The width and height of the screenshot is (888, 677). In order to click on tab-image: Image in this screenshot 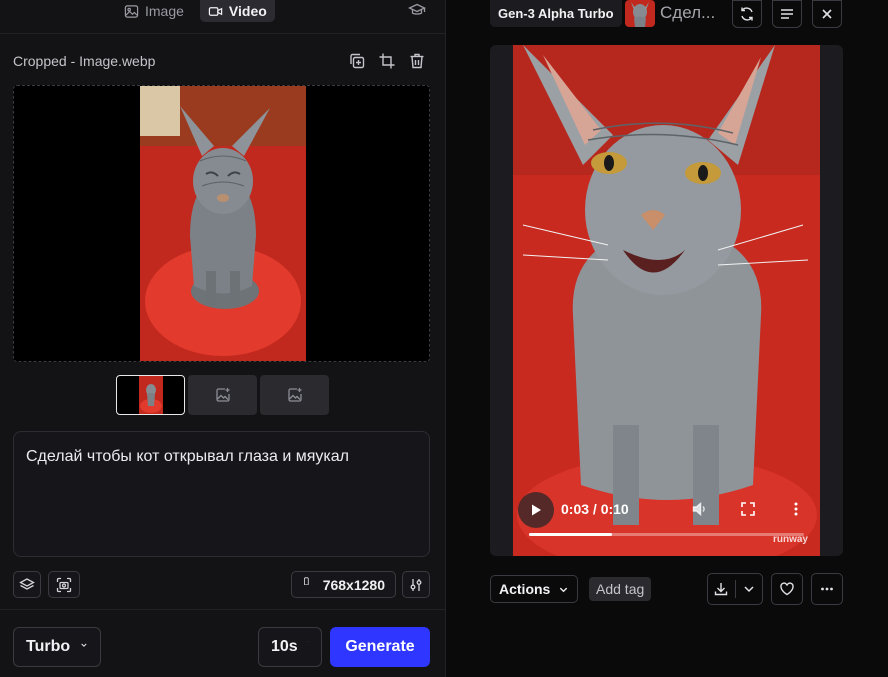, I will do `click(154, 11)`.